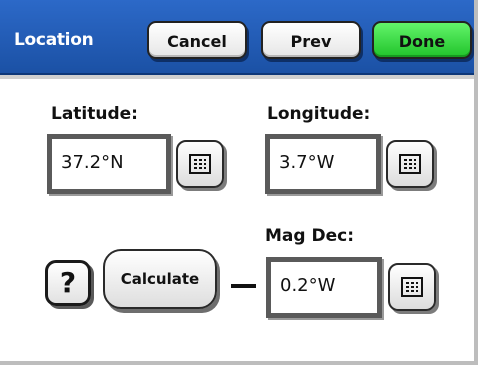 The image size is (478, 365). What do you see at coordinates (319, 114) in the screenshot?
I see `longitude-label: Longitude:` at bounding box center [319, 114].